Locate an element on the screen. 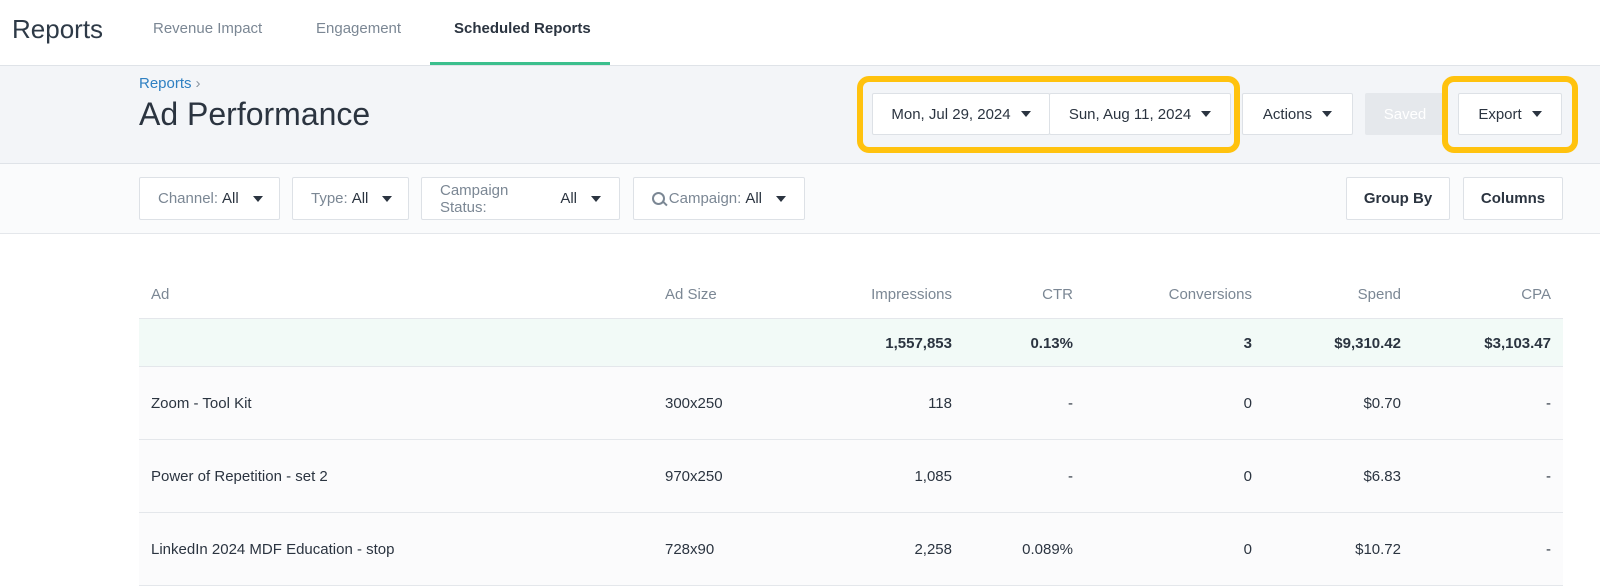  search-icon is located at coordinates (658, 198).